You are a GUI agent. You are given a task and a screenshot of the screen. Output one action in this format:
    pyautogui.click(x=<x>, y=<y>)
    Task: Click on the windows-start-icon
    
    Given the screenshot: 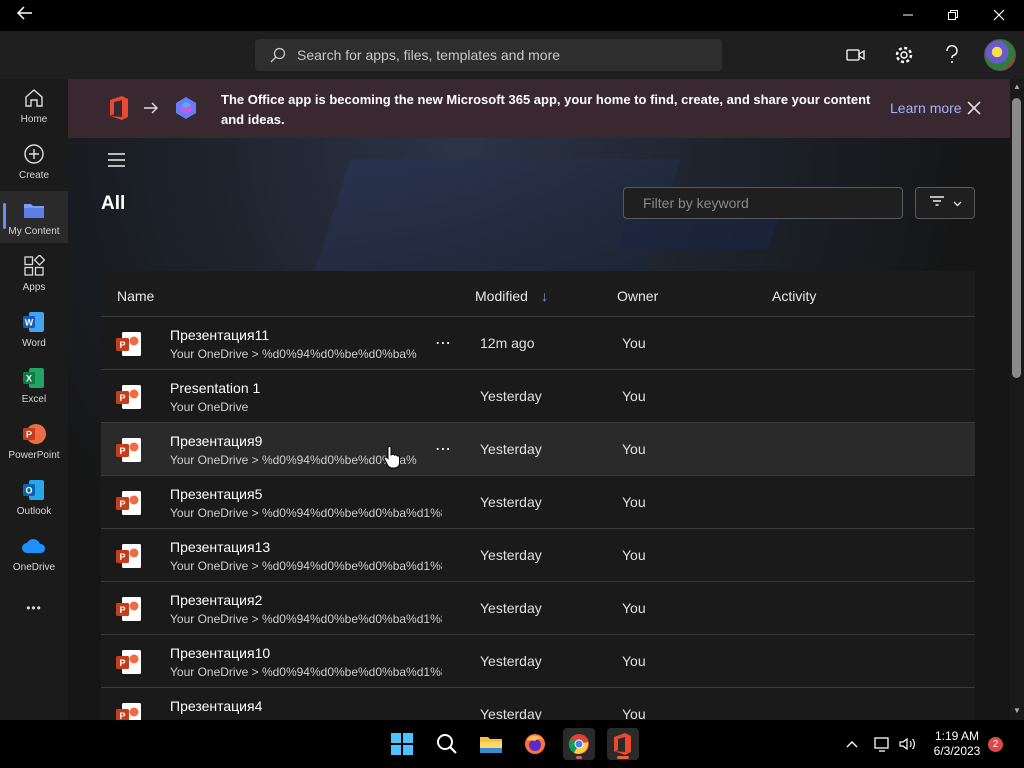 What is the action you would take?
    pyautogui.click(x=402, y=744)
    